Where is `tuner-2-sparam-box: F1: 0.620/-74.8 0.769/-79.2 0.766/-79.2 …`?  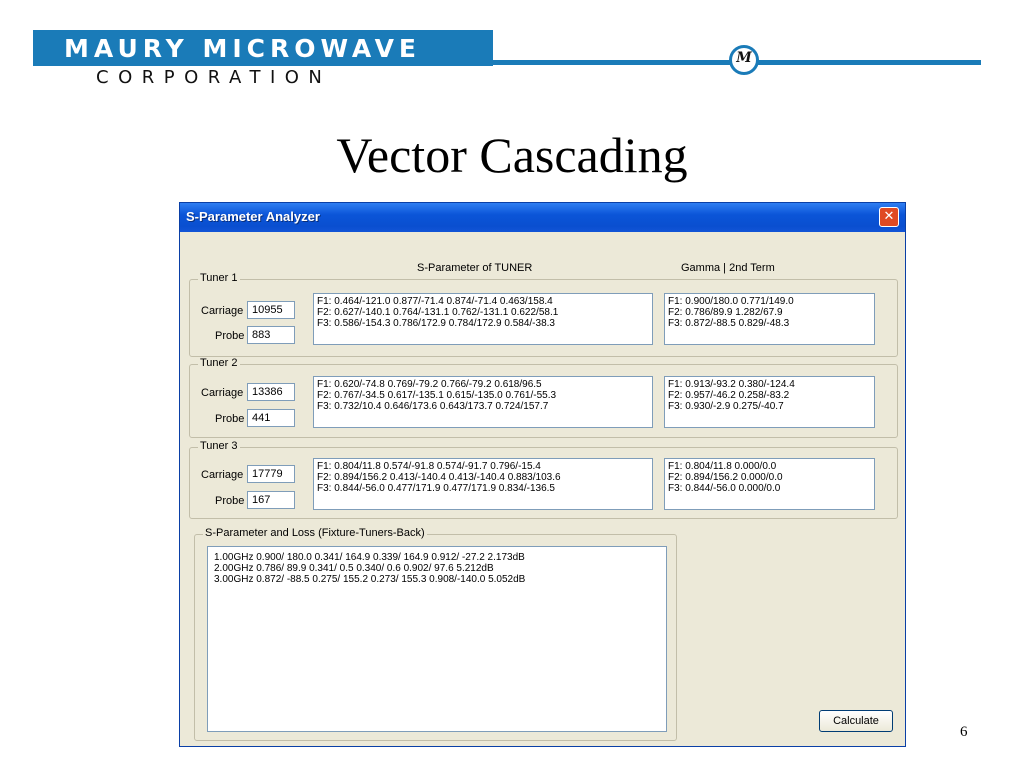
tuner-2-sparam-box: F1: 0.620/-74.8 0.769/-79.2 0.766/-79.2 … is located at coordinates (483, 402).